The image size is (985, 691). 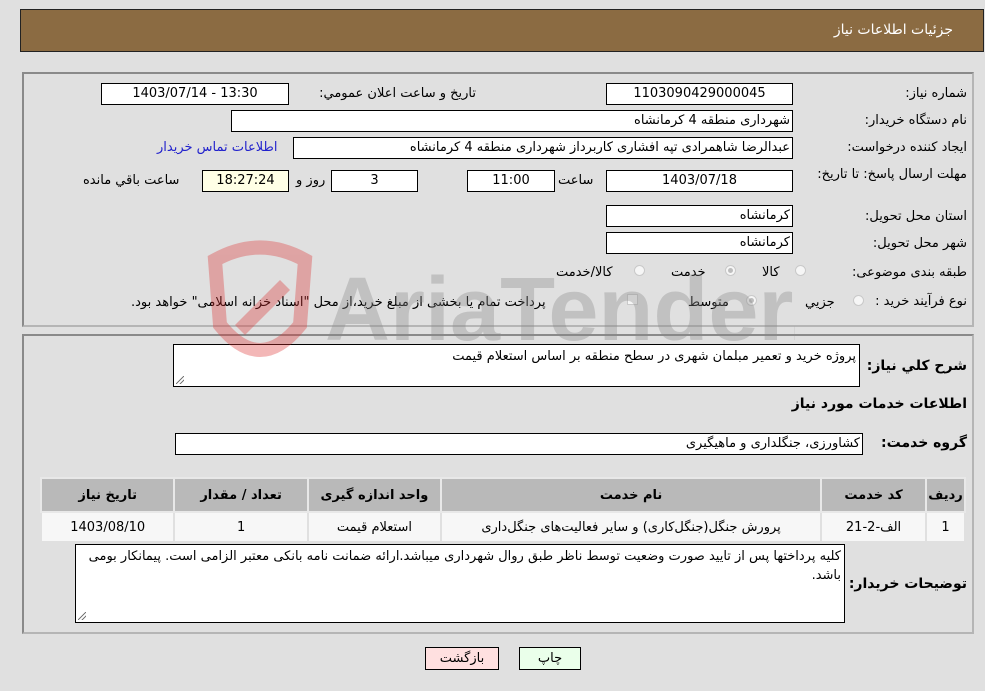 What do you see at coordinates (688, 272) in the screenshot?
I see `category-option-service: خدمت` at bounding box center [688, 272].